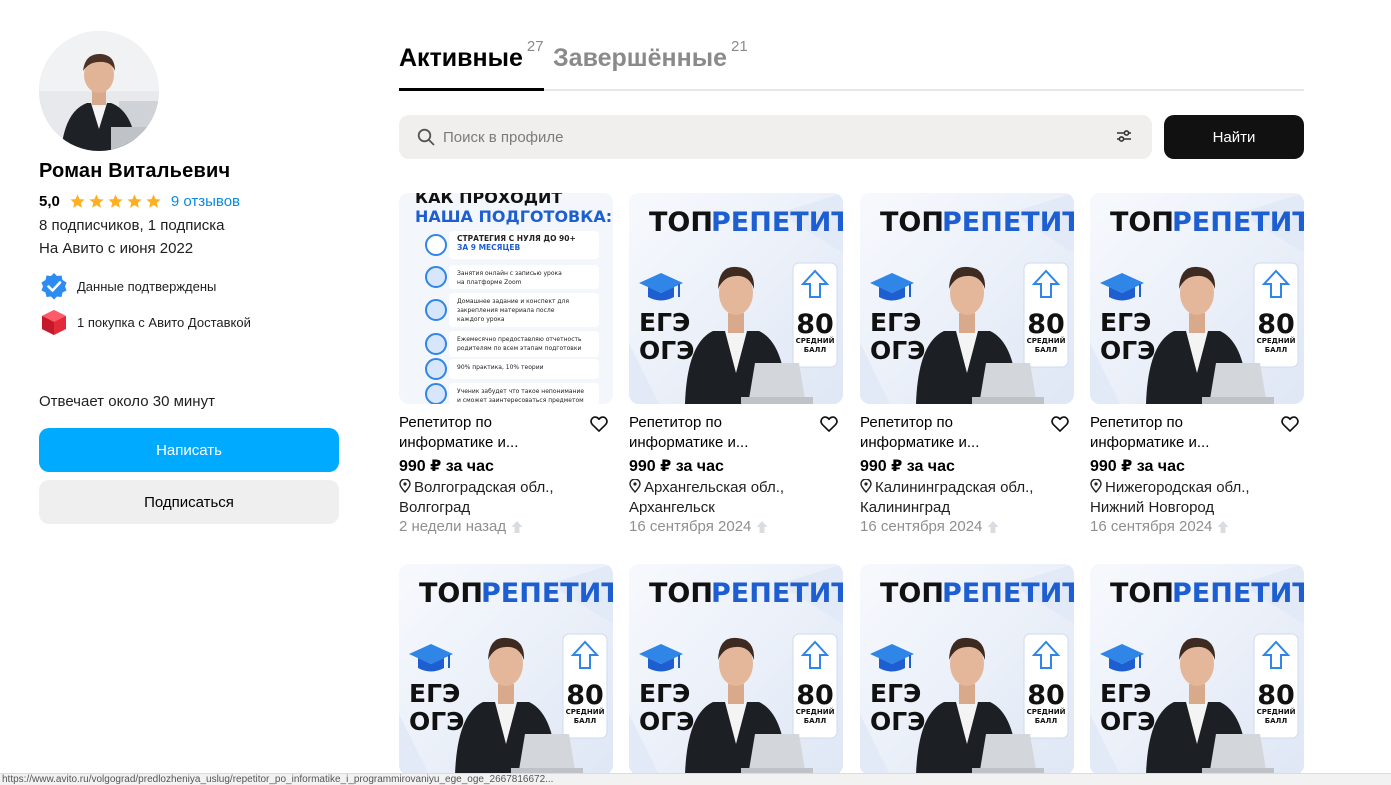 This screenshot has height=785, width=1391. I want to click on avatar, so click(99, 91).